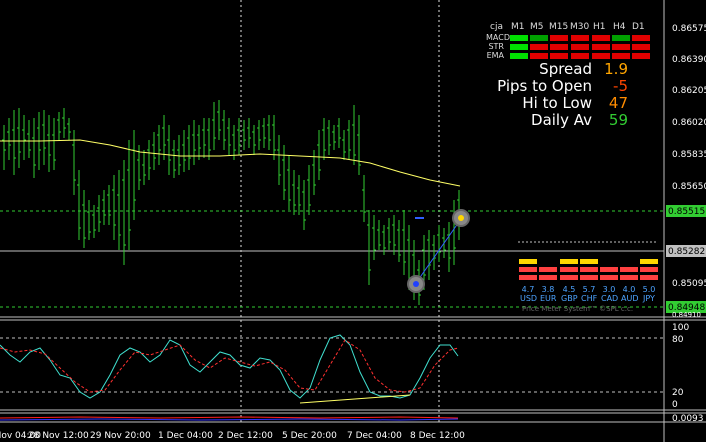 The width and height of the screenshot is (706, 442). Describe the element at coordinates (544, 86) in the screenshot. I see `pips-label: Pips to Open` at that location.